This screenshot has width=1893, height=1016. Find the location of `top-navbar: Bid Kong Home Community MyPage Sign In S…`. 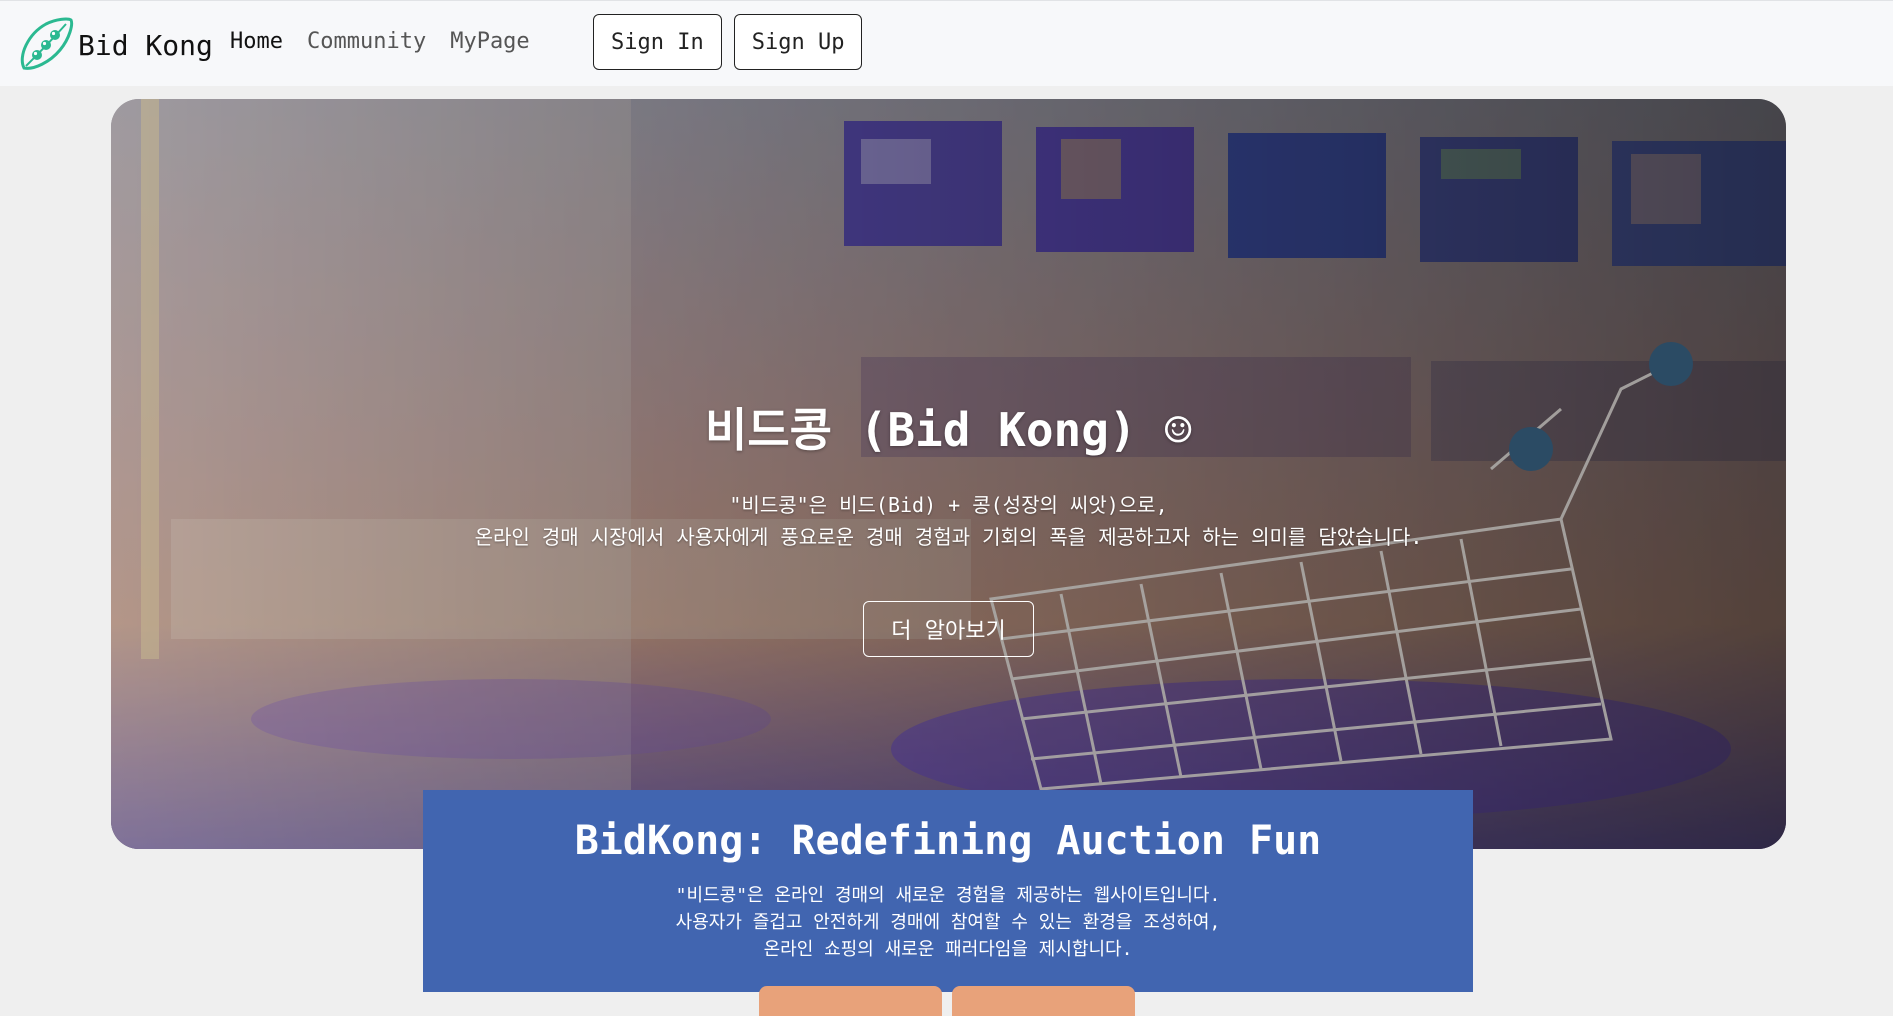

top-navbar: Bid Kong Home Community MyPage Sign In S… is located at coordinates (946, 43).